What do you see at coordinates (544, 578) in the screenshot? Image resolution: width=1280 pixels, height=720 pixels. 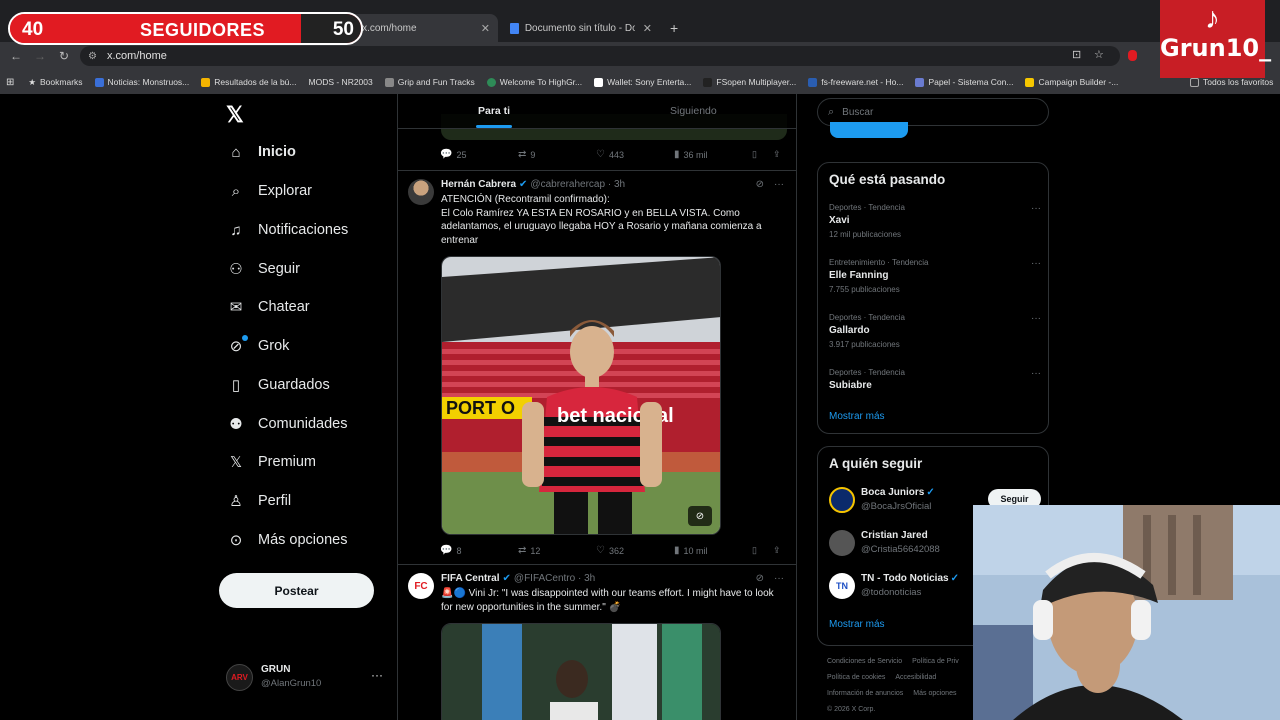 I see `author-handle: @FIFACentro` at bounding box center [544, 578].